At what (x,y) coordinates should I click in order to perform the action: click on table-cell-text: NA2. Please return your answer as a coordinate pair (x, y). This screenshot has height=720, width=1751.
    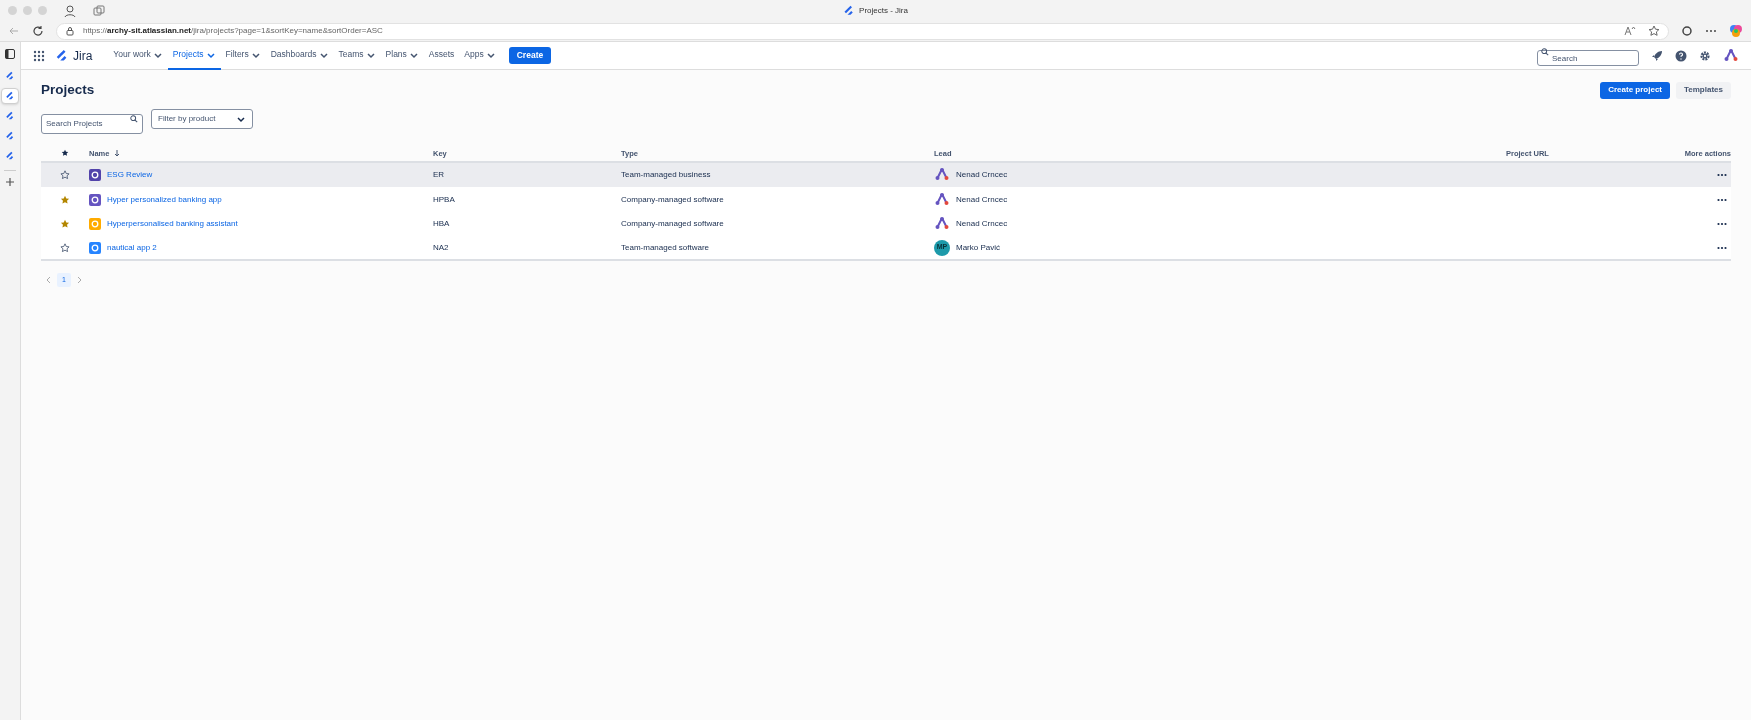
    Looking at the image, I should click on (441, 247).